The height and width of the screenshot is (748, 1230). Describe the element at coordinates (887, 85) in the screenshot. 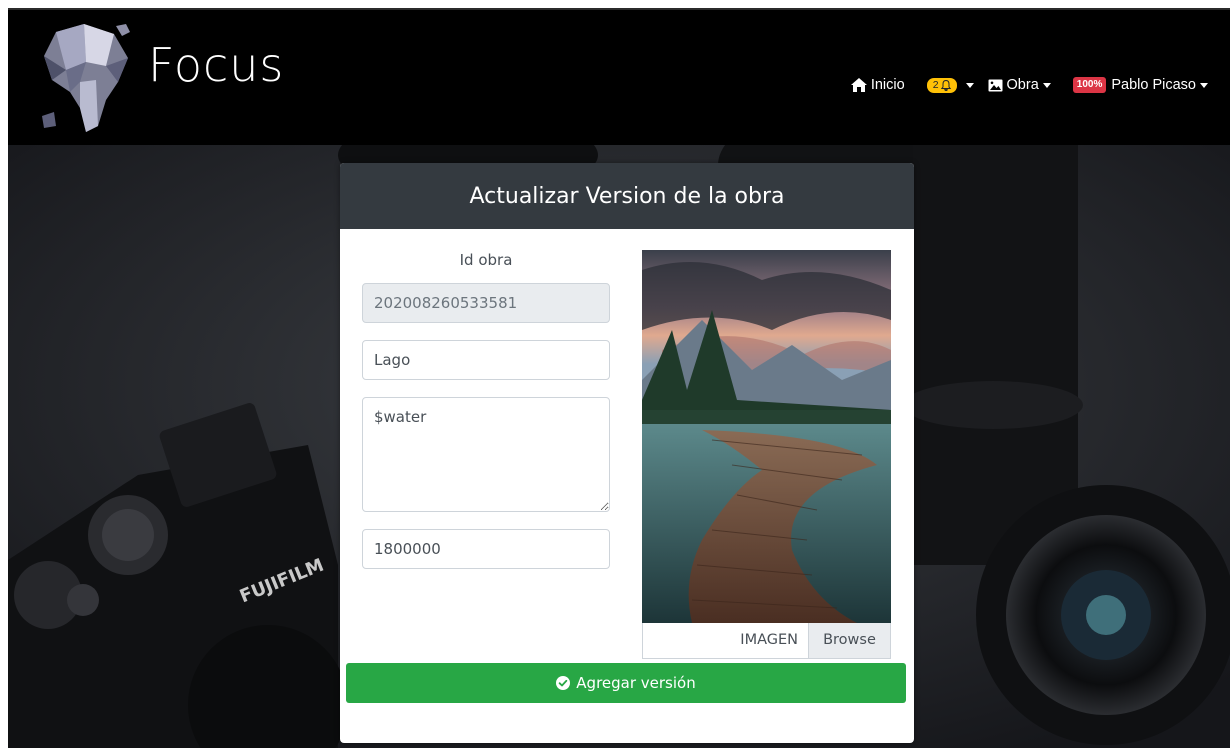

I see `nav-home-label: Inicio` at that location.